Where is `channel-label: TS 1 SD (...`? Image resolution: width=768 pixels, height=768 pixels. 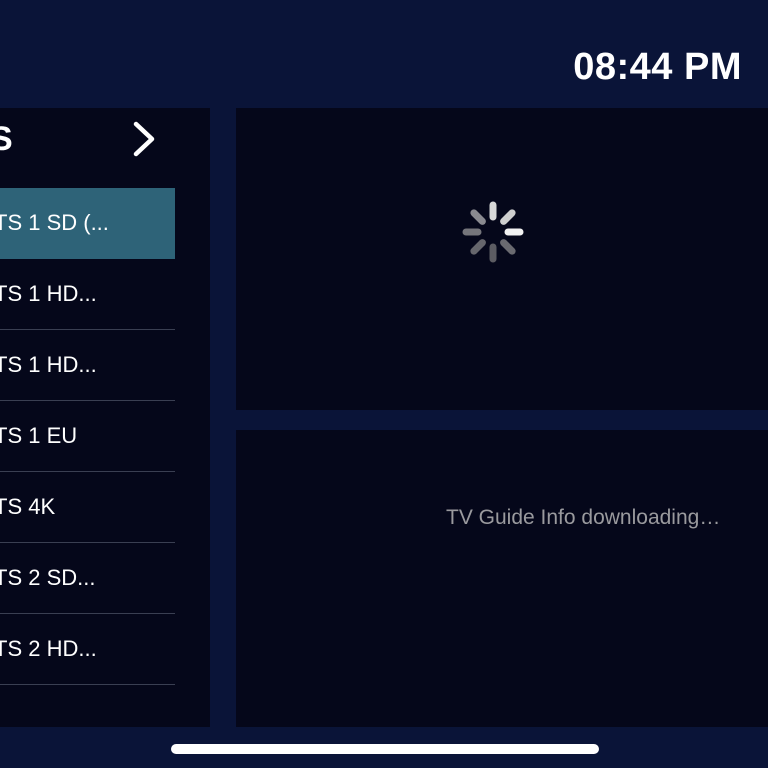 channel-label: TS 1 SD (... is located at coordinates (54, 222).